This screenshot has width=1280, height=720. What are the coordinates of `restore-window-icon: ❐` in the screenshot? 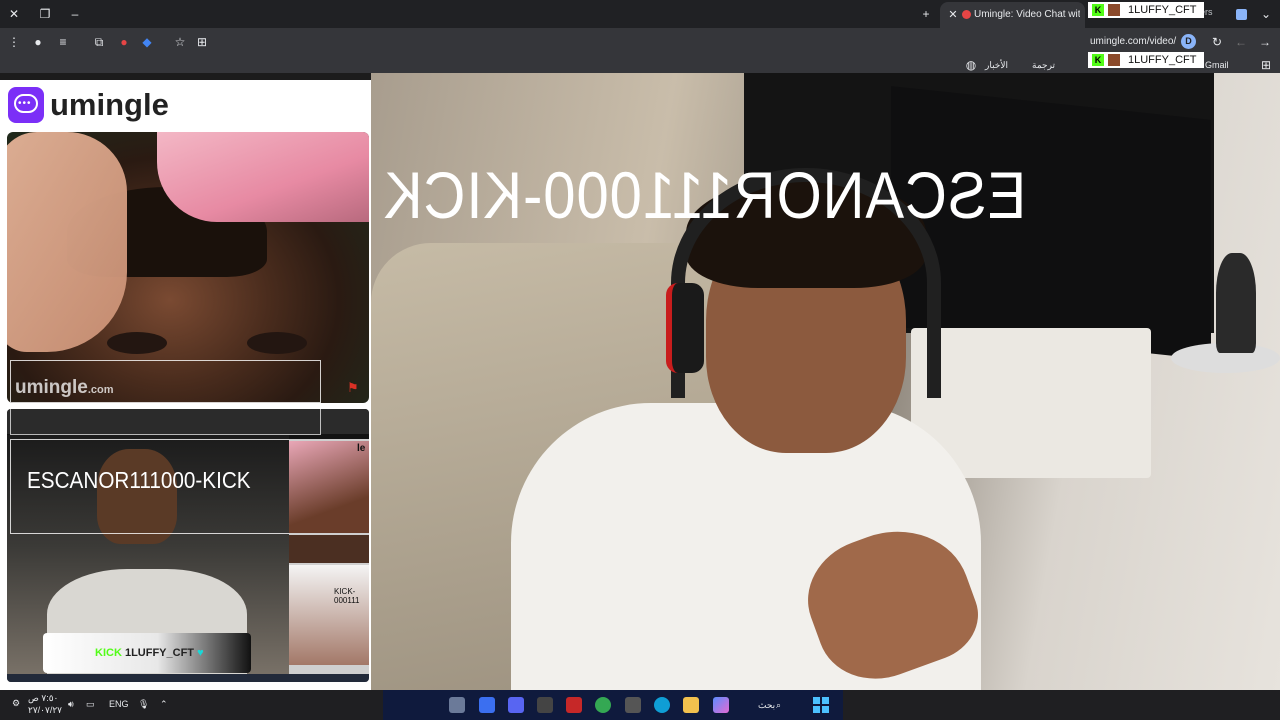 It's located at (45, 14).